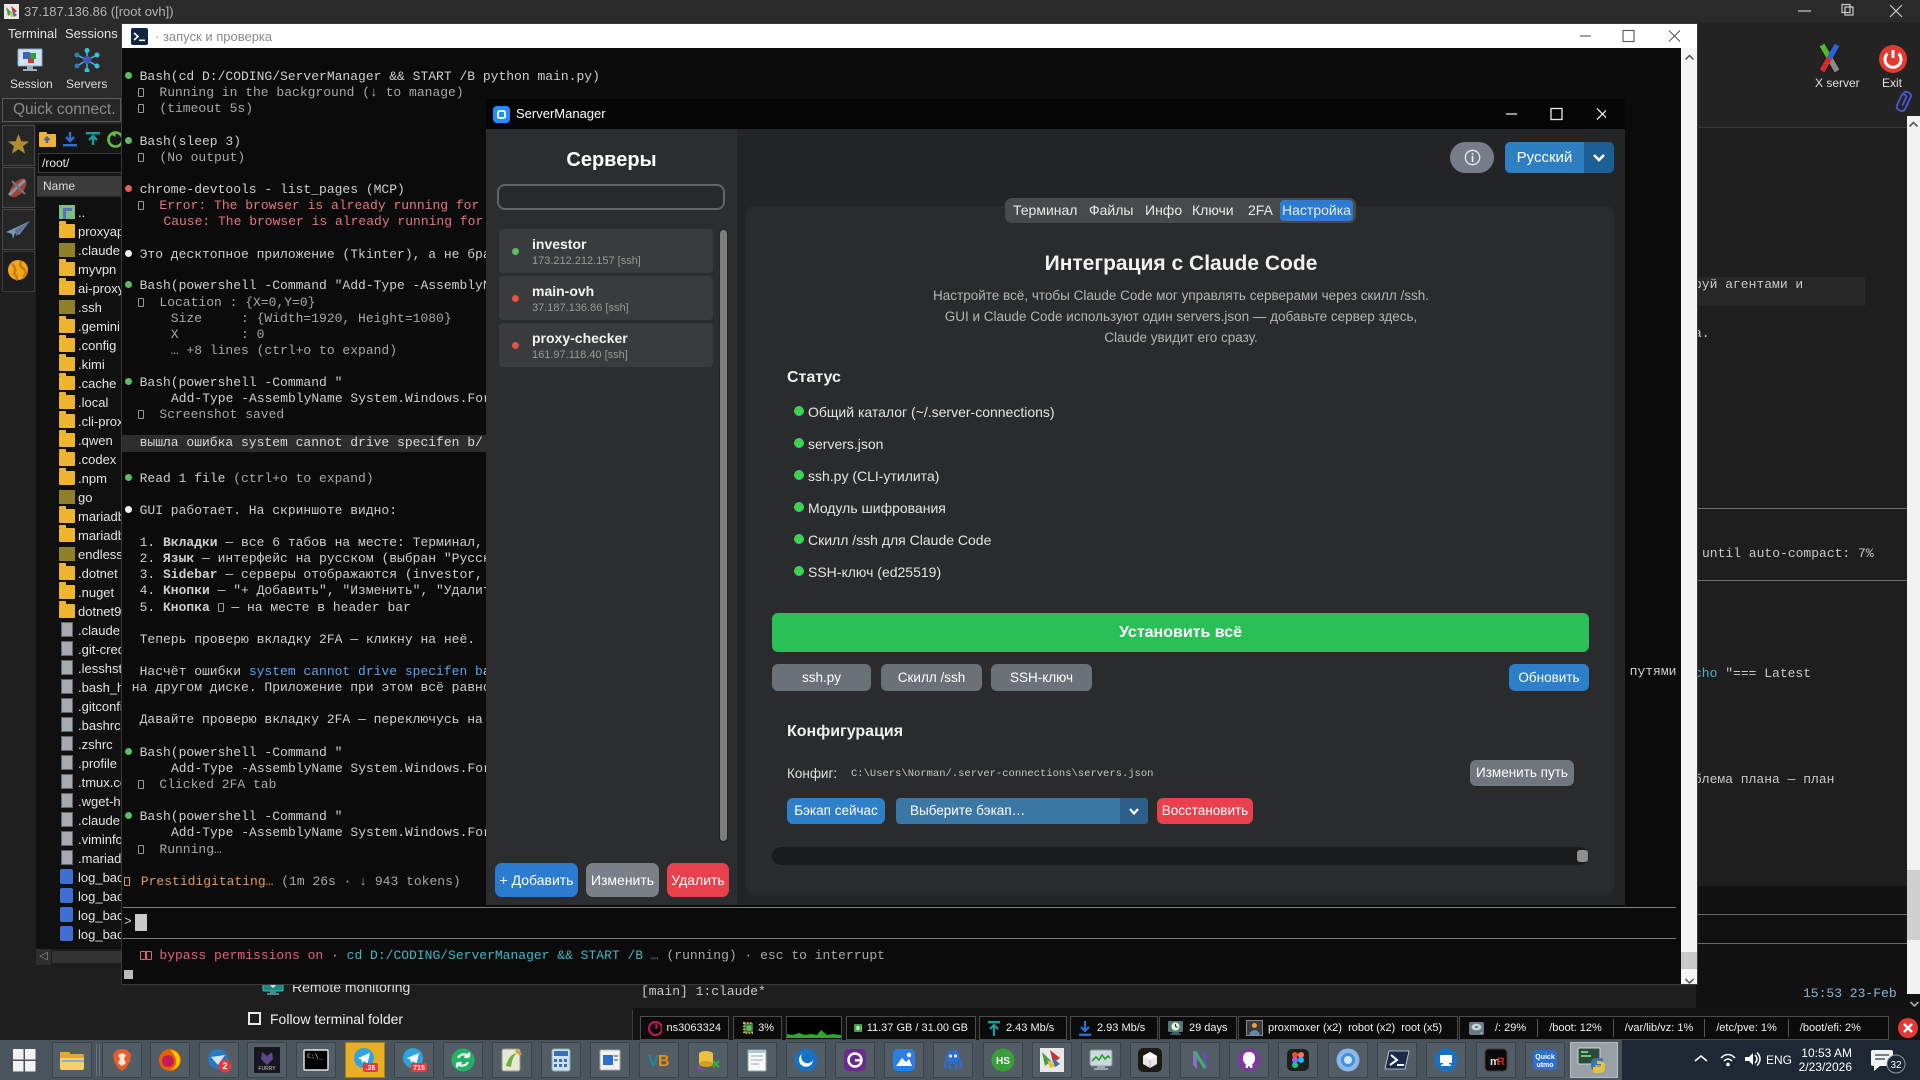 This screenshot has height=1080, width=1920. What do you see at coordinates (1003, 1061) in the screenshot?
I see `svg-text: HS` at bounding box center [1003, 1061].